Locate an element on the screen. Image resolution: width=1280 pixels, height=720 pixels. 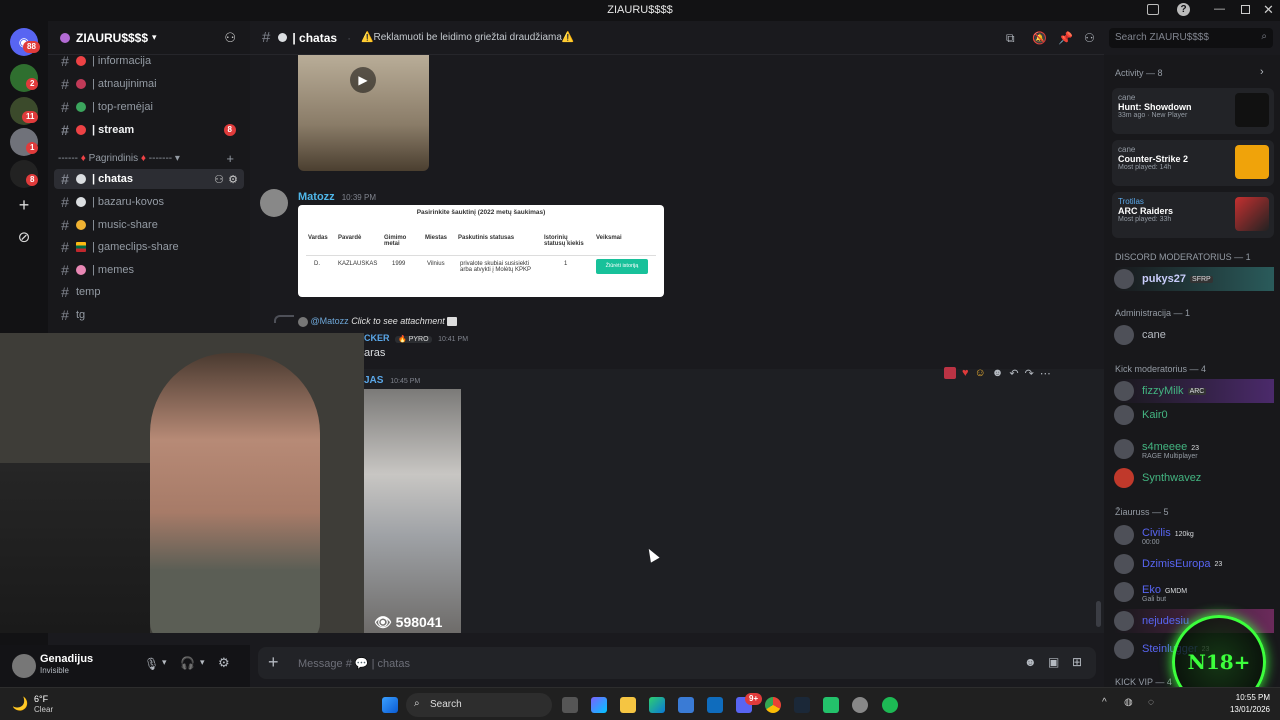
edge-icon is located at coordinates (657, 705).